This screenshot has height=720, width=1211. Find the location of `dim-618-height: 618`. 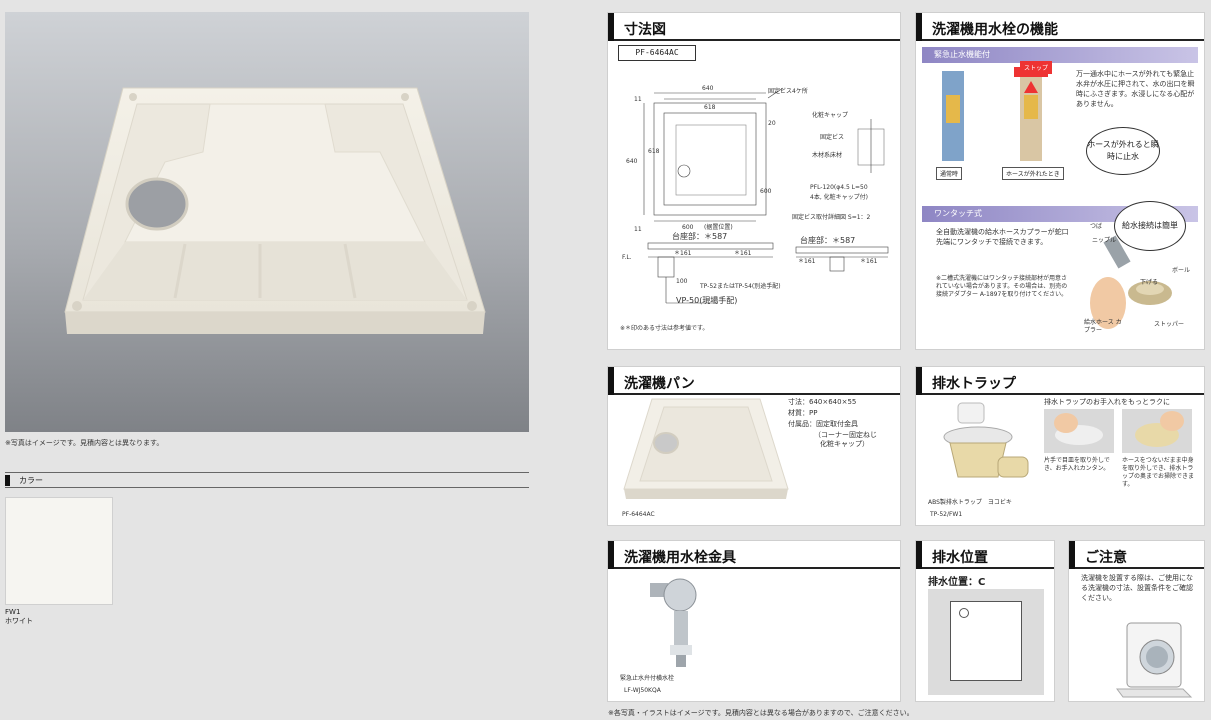

dim-618-height: 618 is located at coordinates (654, 151).